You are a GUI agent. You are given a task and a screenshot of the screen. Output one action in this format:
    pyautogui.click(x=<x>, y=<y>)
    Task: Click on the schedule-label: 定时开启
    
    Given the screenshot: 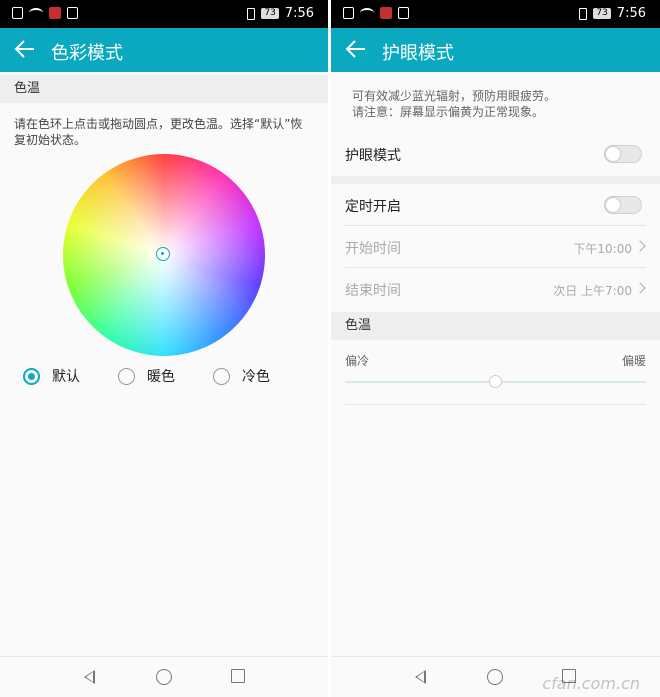 What is the action you would take?
    pyautogui.click(x=373, y=207)
    